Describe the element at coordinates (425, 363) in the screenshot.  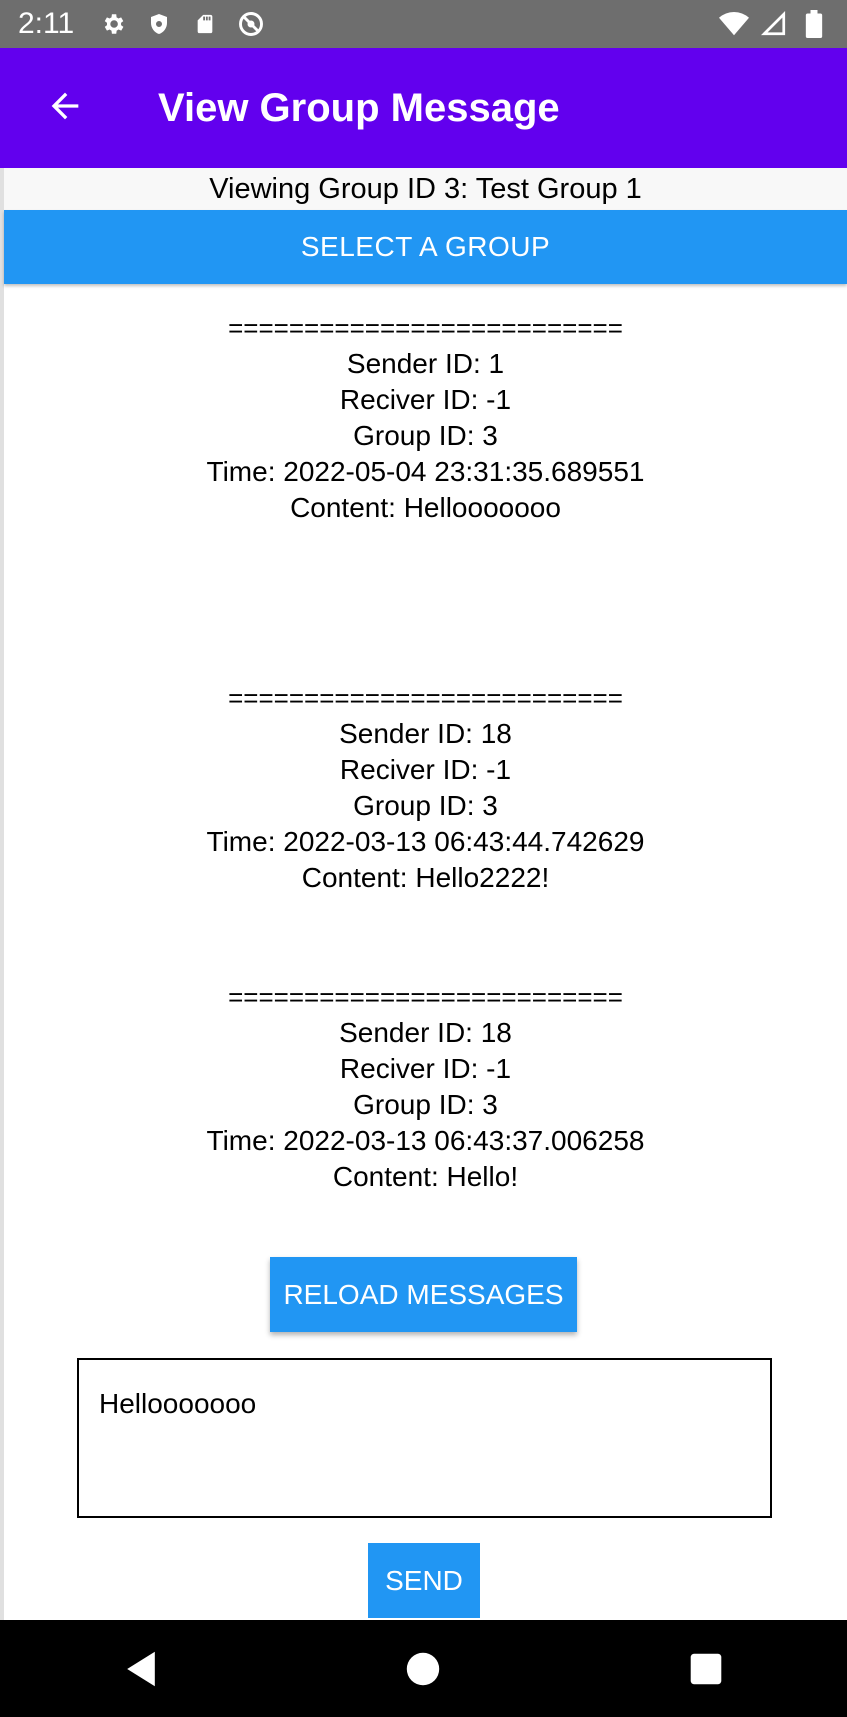
I see `message-sender: Sender ID: 1` at that location.